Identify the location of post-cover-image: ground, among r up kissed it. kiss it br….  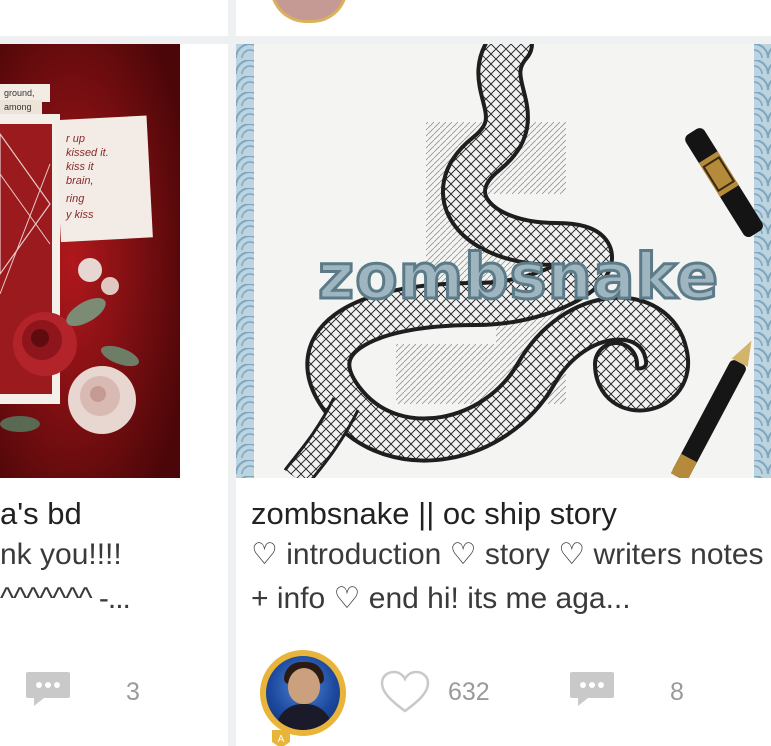
(90, 261).